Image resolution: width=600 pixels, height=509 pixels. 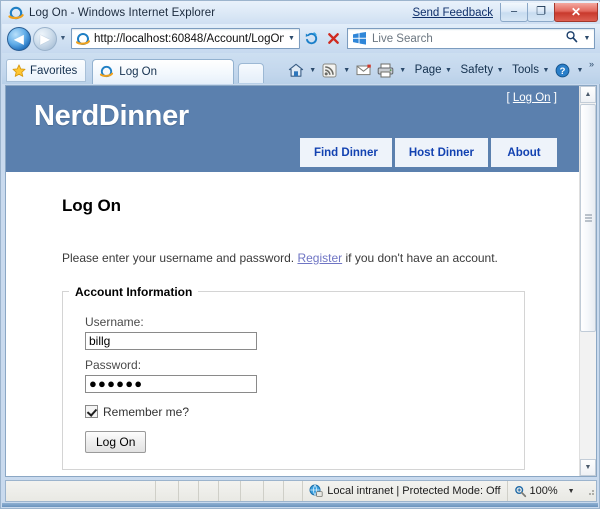 I want to click on minimize-icon: –, so click(x=514, y=11).